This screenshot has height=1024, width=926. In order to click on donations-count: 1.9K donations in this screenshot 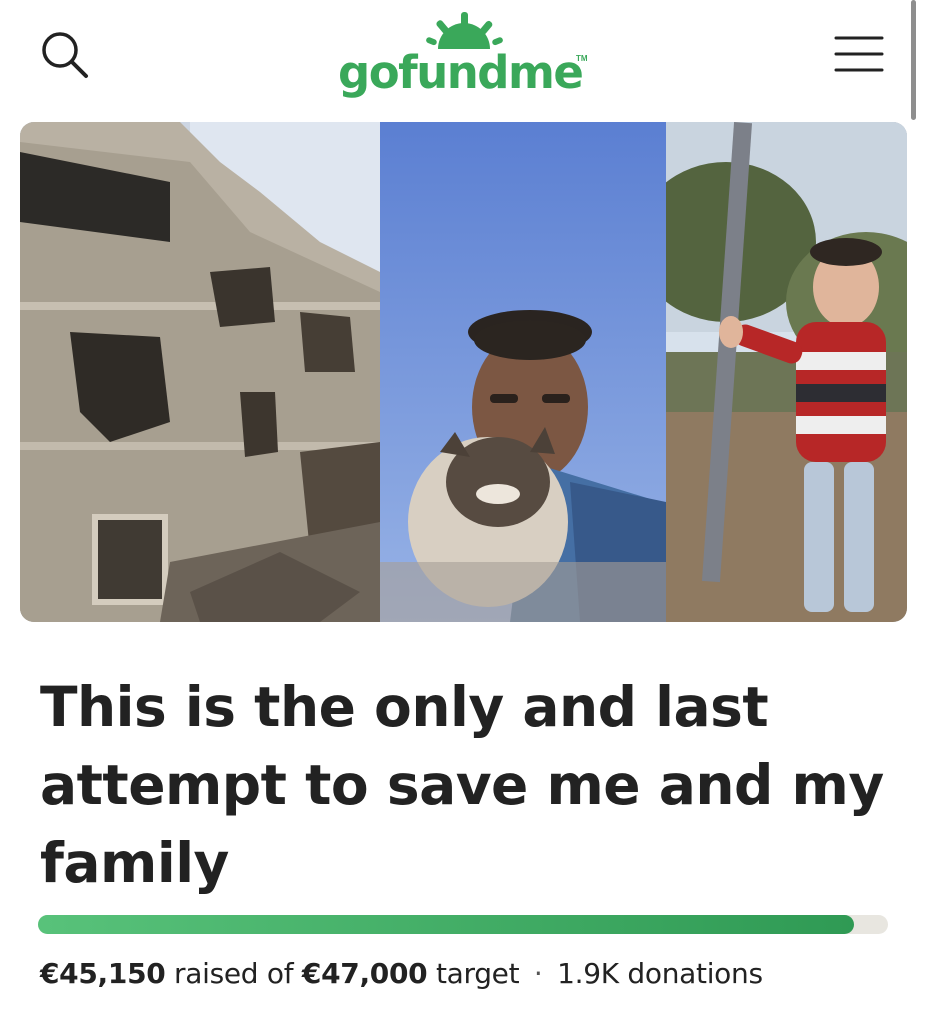, I will do `click(660, 973)`.